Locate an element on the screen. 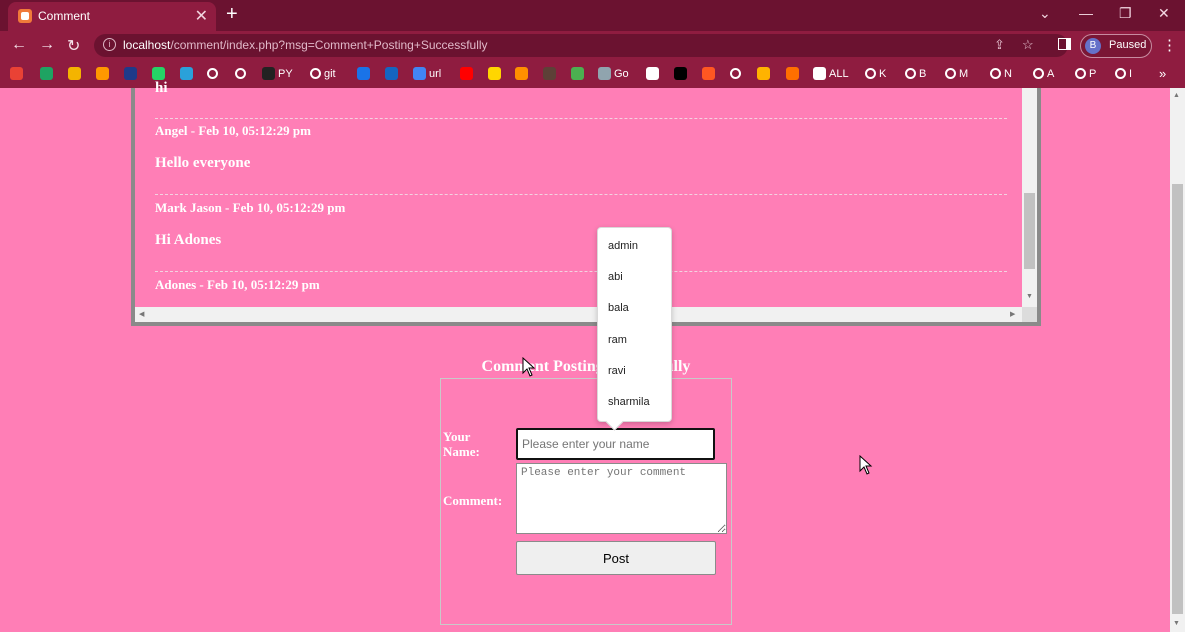 The image size is (1185, 632). autocomplete-option: sharmila is located at coordinates (629, 402).